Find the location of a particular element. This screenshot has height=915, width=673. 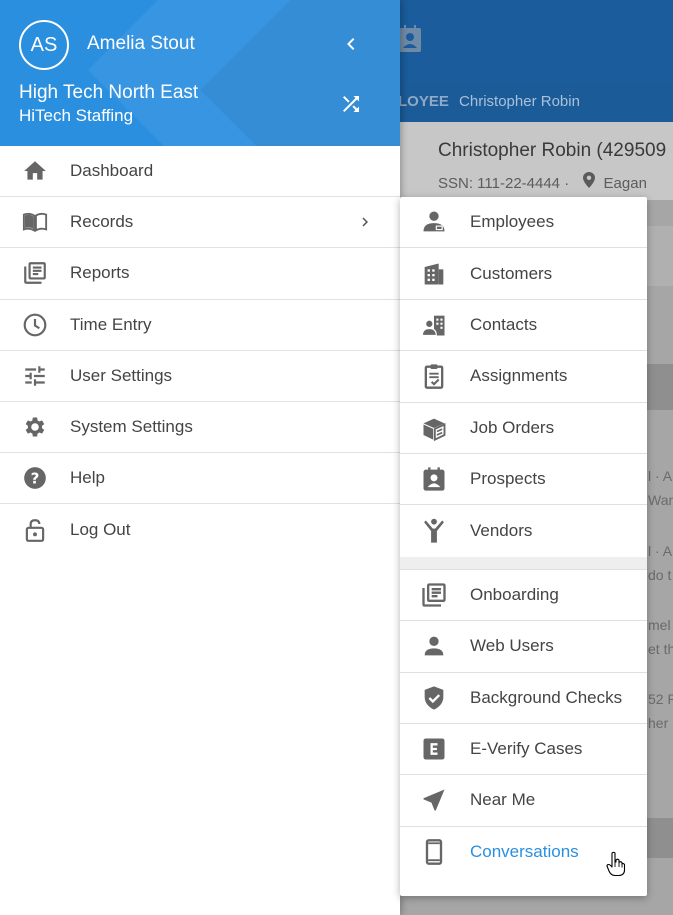

submenu-item-label: Background Checks is located at coordinates (546, 697).